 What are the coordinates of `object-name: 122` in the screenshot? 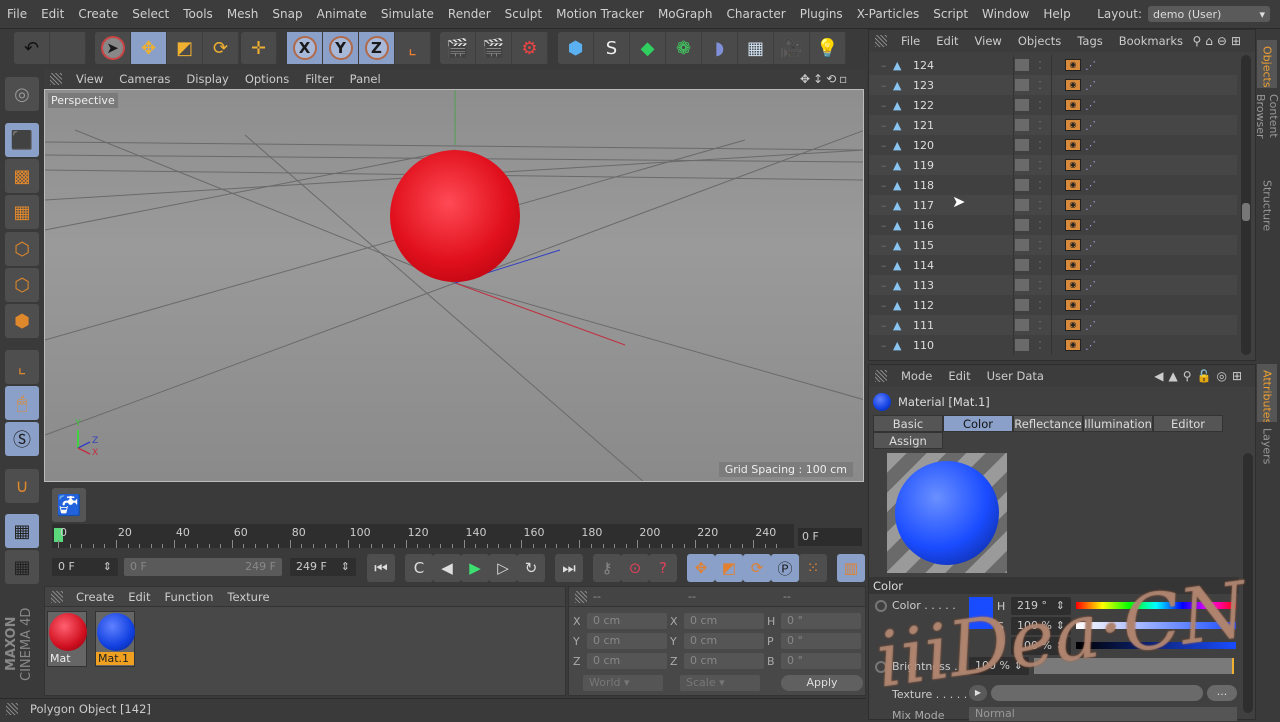 It's located at (961, 105).